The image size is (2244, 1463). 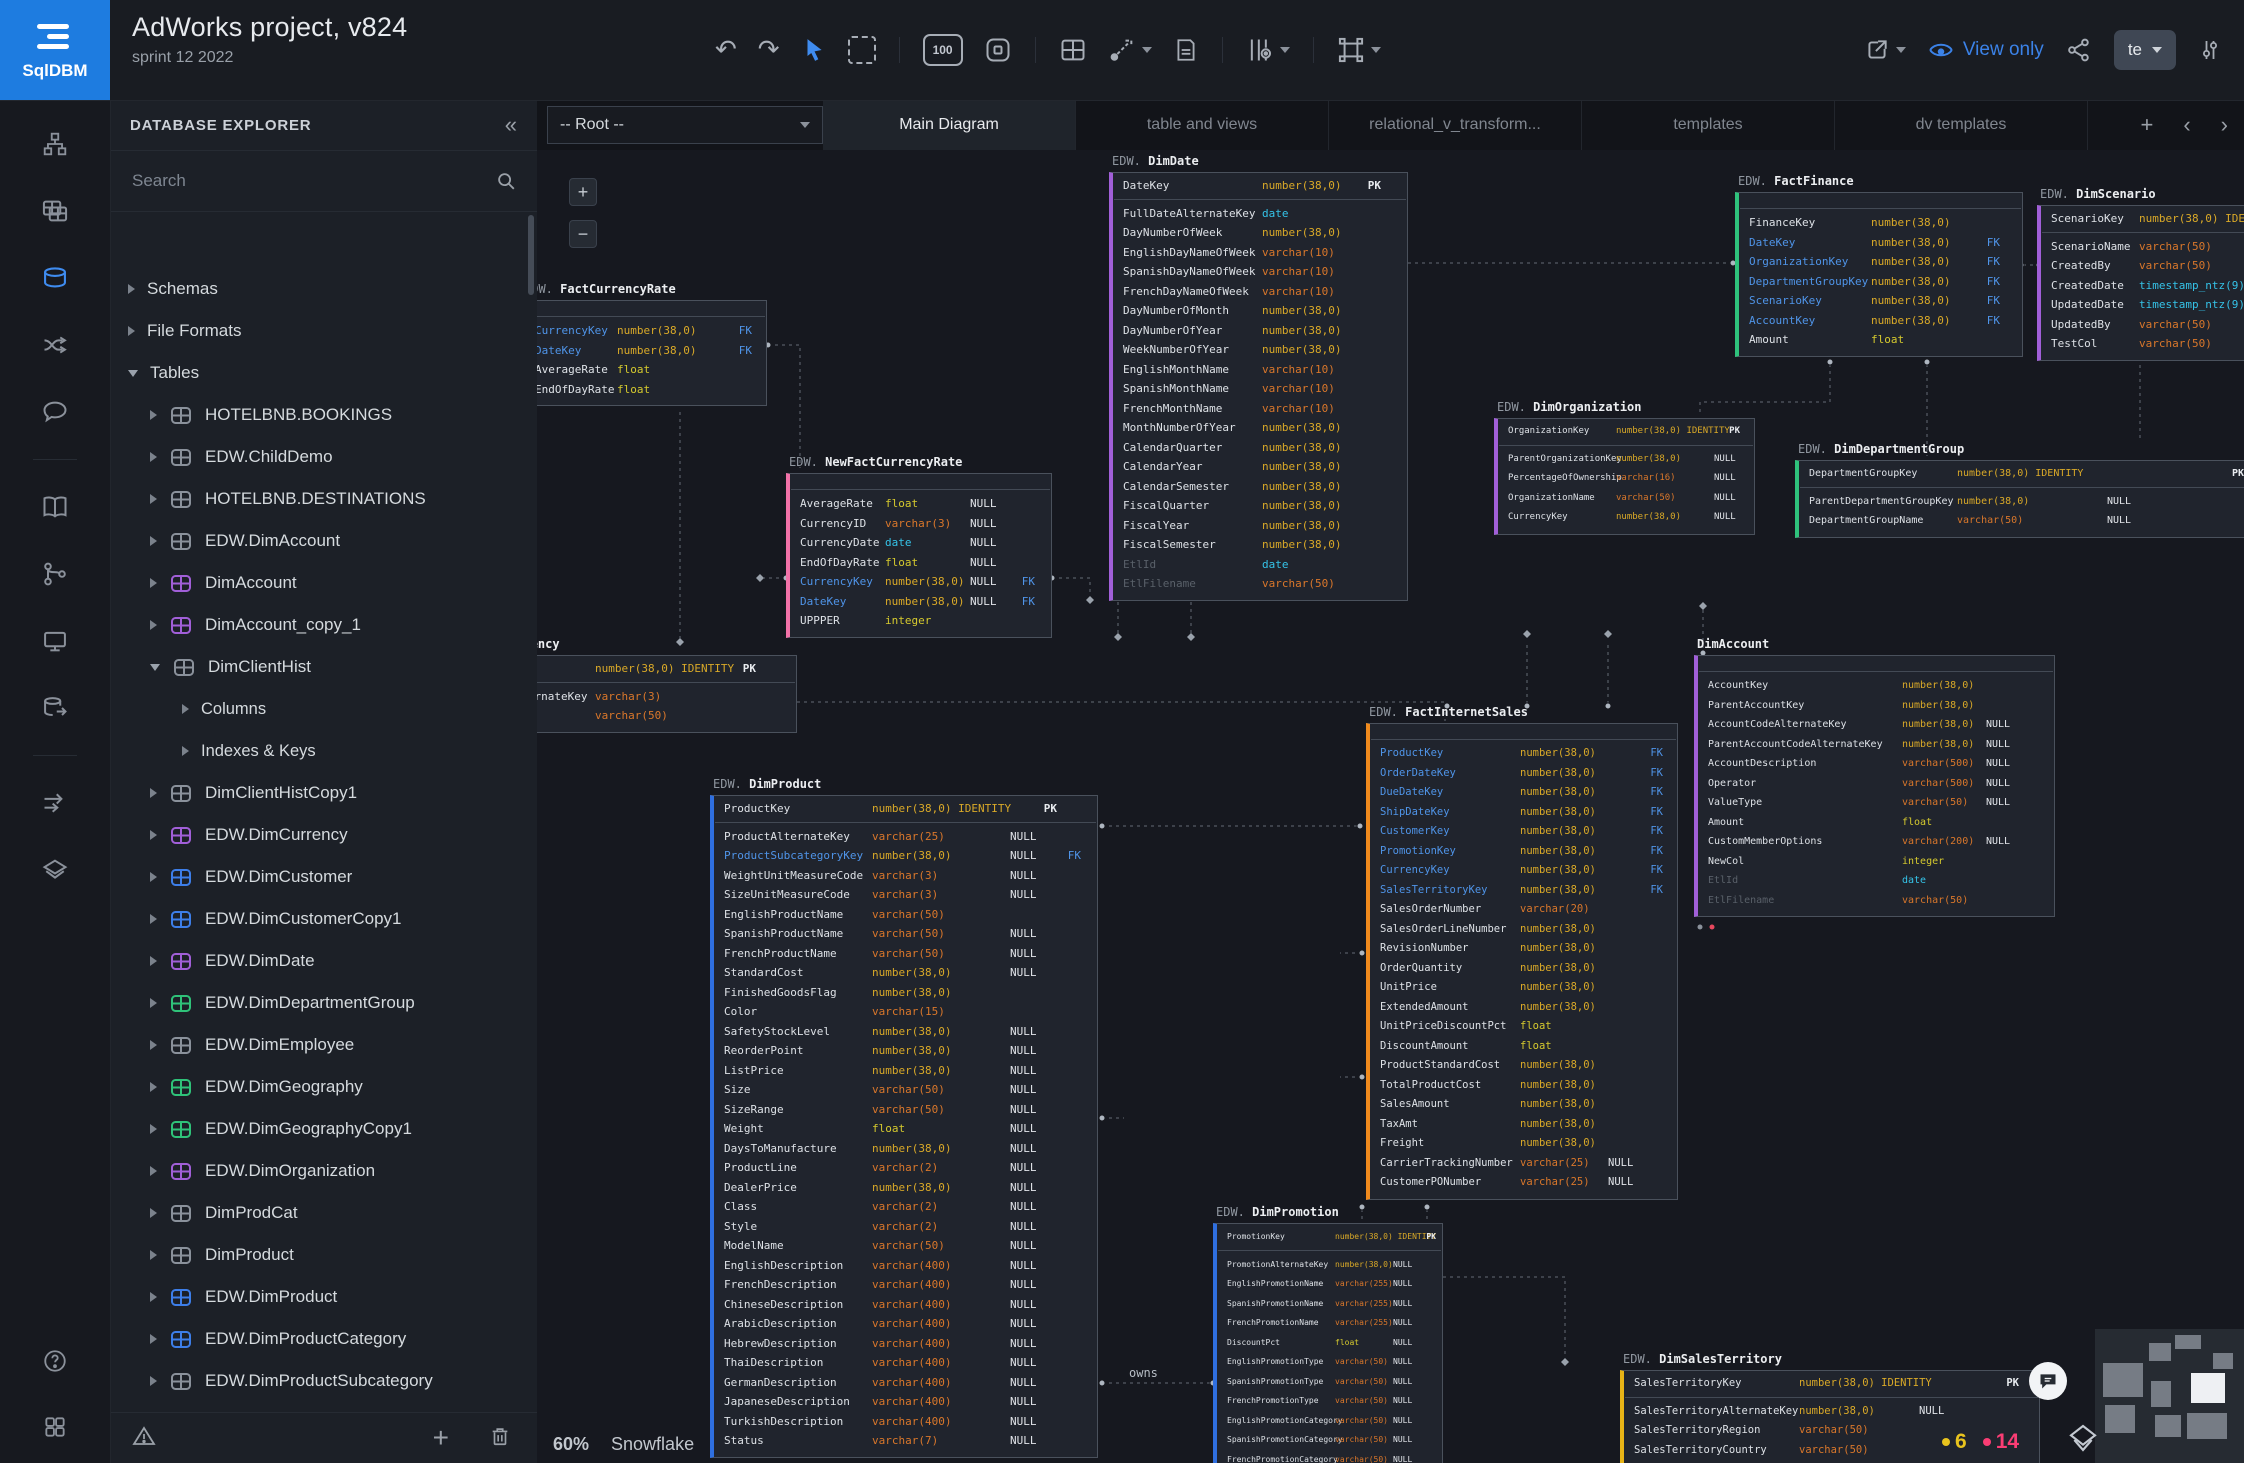 What do you see at coordinates (55, 412) in the screenshot?
I see `nav-comments-icon` at bounding box center [55, 412].